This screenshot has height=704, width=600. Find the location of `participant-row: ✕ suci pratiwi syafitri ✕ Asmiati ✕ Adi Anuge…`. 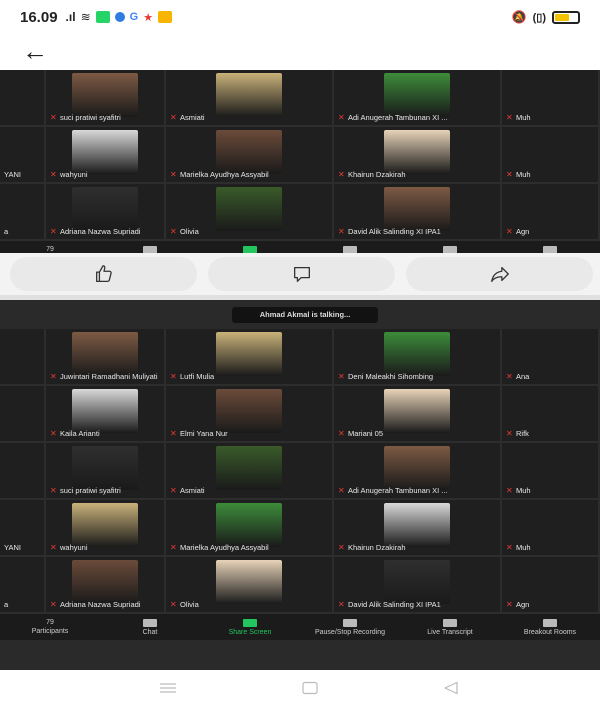

participant-row: ✕ suci pratiwi syafitri ✕ Asmiati ✕ Adi Anuge… is located at coordinates (300, 471).